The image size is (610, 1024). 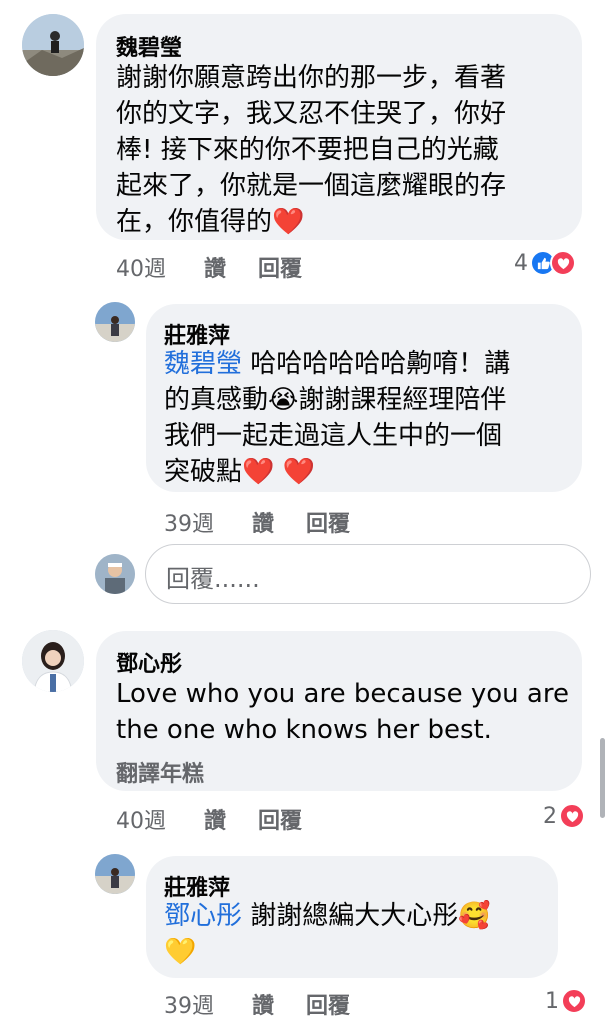 What do you see at coordinates (115, 574) in the screenshot?
I see `current-user-avatar` at bounding box center [115, 574].